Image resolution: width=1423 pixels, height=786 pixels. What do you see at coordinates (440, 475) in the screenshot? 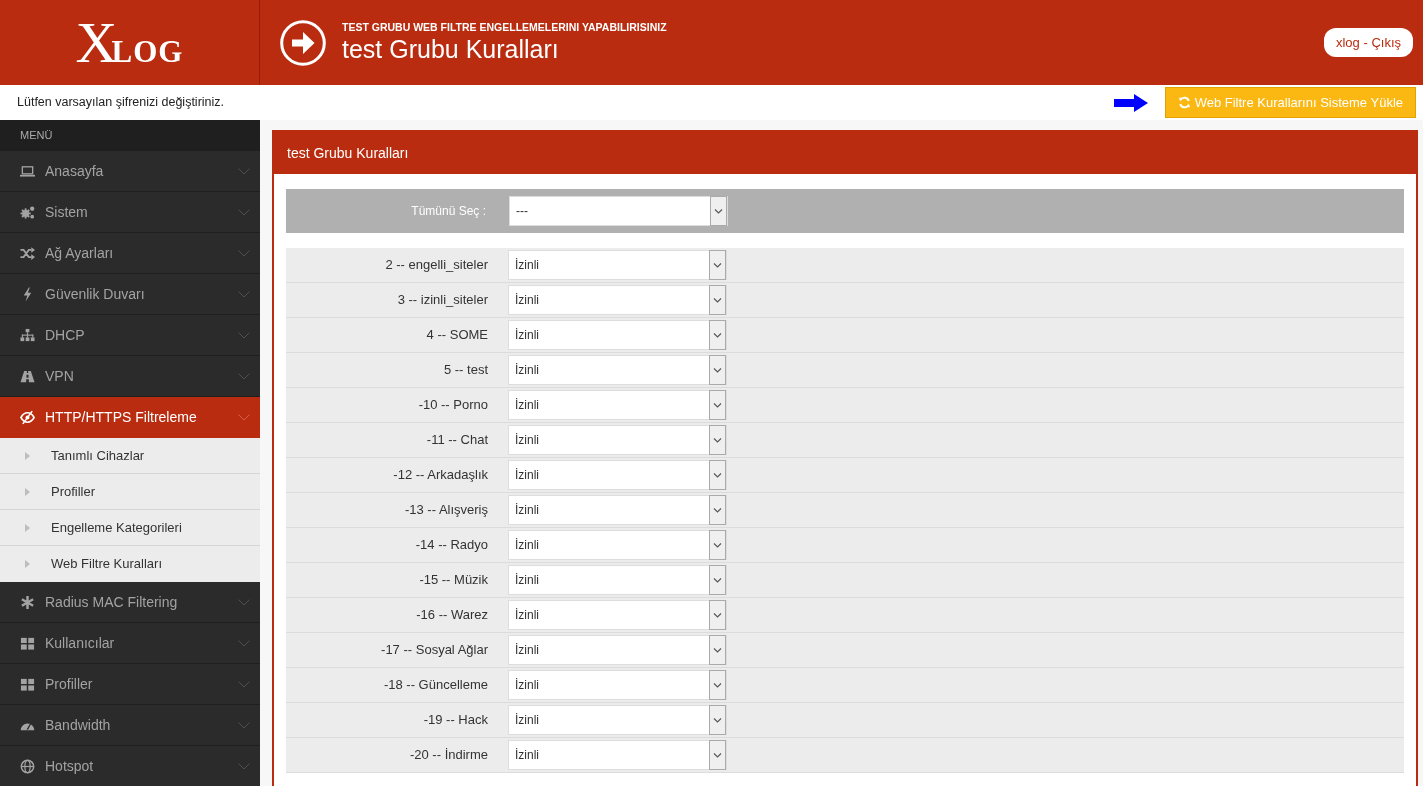
I see `rule-label: -12 -- Arkadaşlık` at bounding box center [440, 475].